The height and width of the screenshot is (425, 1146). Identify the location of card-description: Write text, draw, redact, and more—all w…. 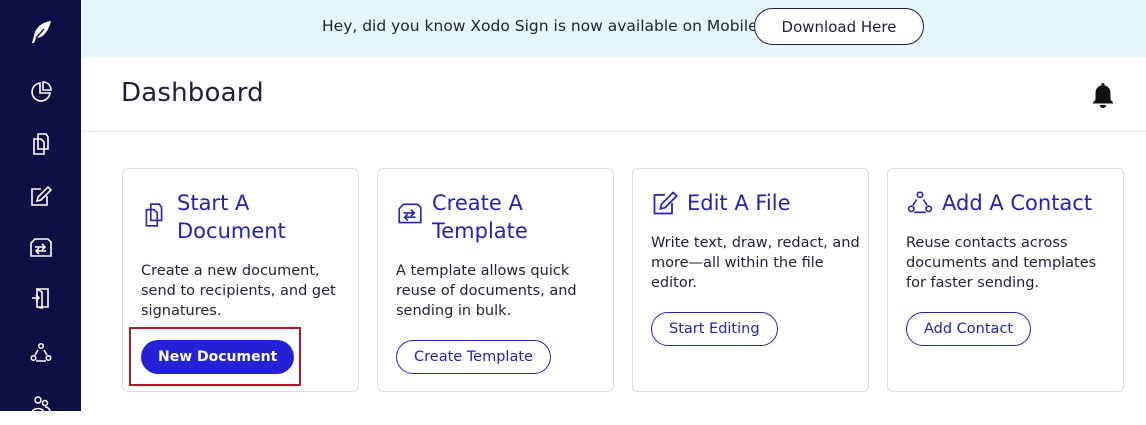
(755, 263).